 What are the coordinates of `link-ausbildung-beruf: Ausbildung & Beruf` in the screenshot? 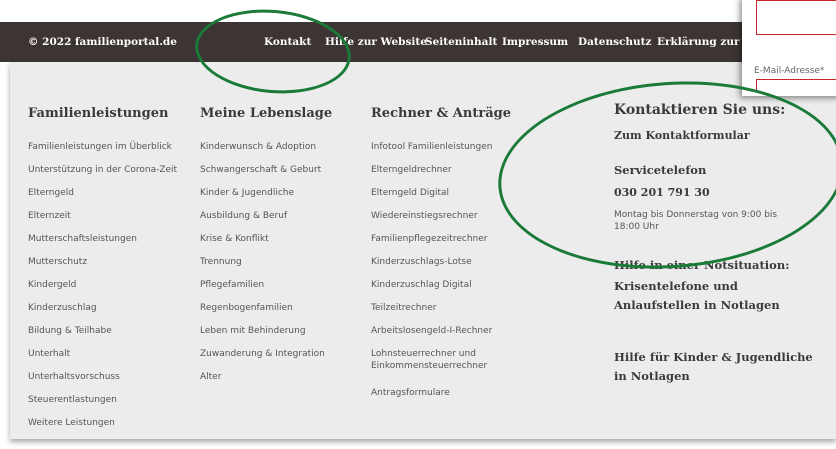 It's located at (243, 216).